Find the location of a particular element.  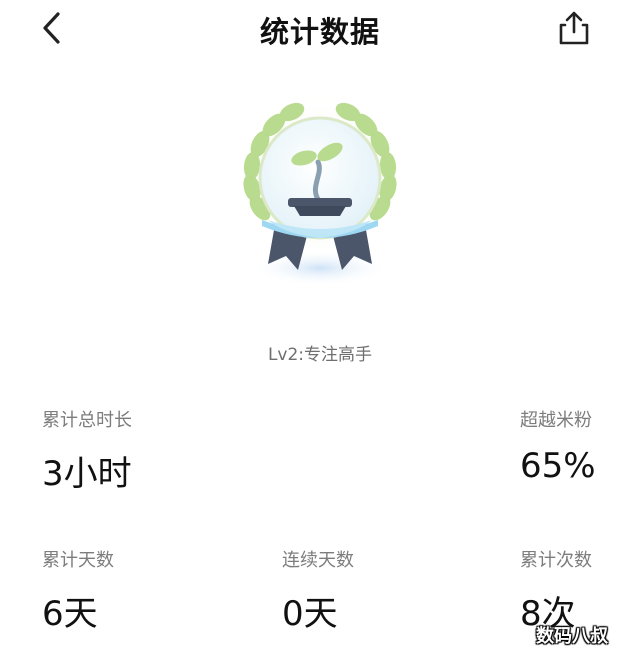

share-icon is located at coordinates (574, 28).